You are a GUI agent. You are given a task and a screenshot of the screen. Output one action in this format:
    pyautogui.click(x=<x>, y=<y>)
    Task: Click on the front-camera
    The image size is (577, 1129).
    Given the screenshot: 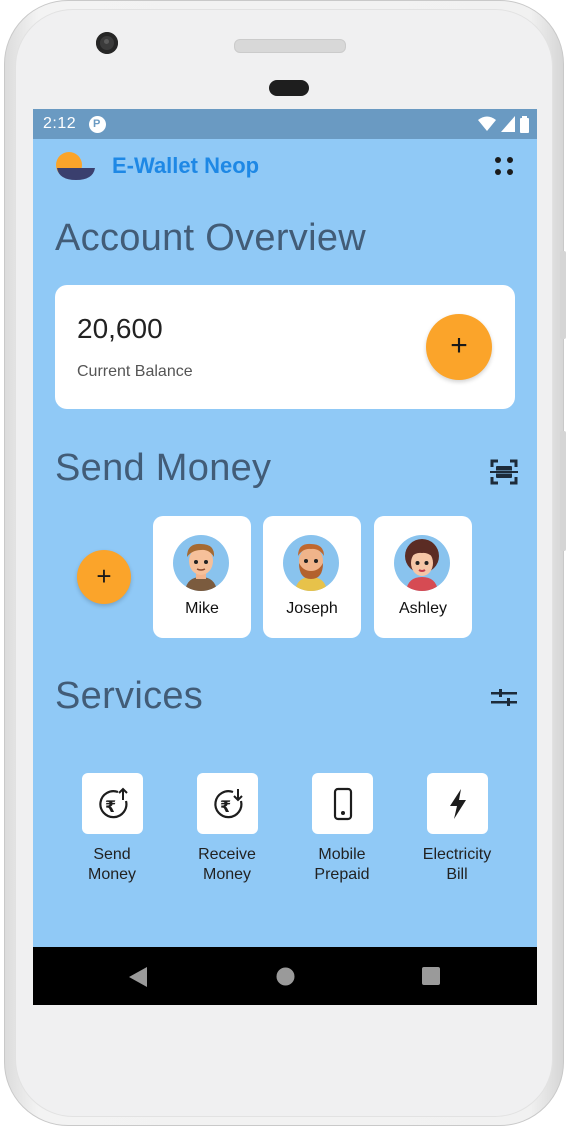 What is the action you would take?
    pyautogui.click(x=107, y=43)
    